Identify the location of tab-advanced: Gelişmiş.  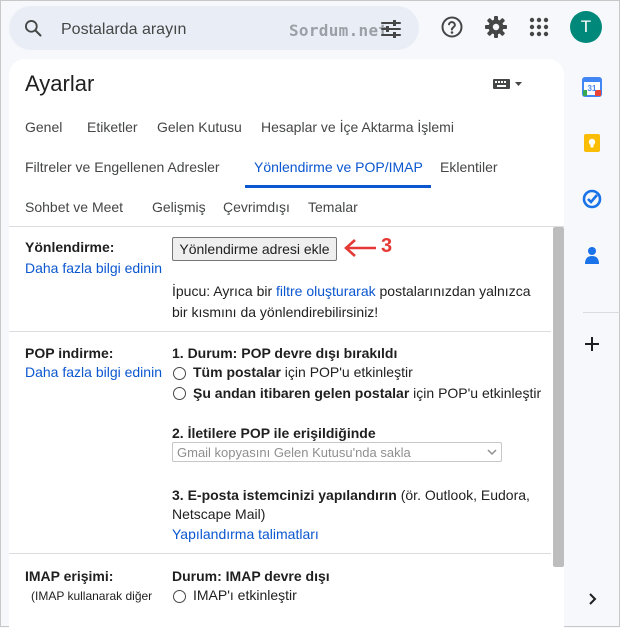
(179, 207).